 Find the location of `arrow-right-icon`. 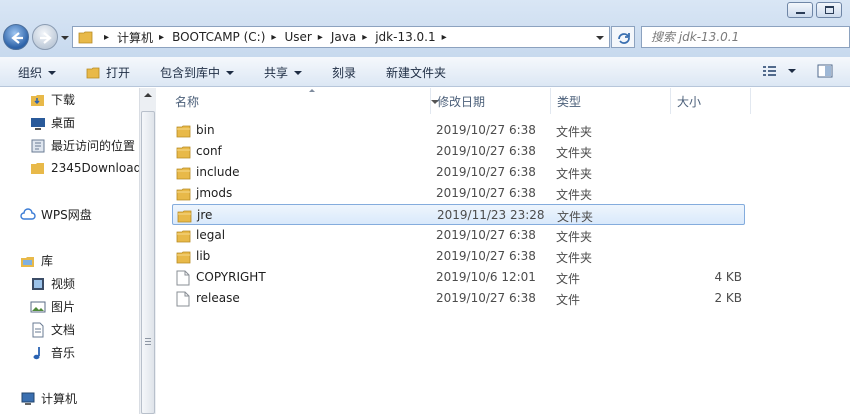

arrow-right-icon is located at coordinates (46, 38).